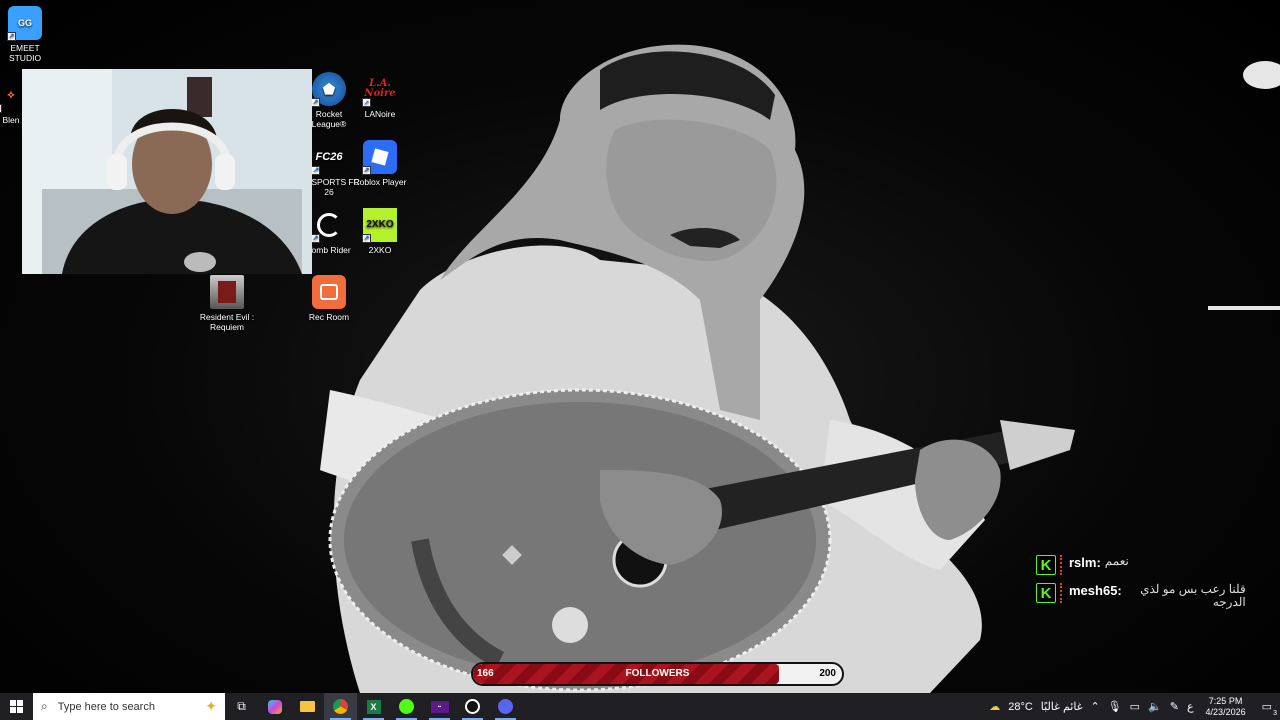  I want to click on obs-icon, so click(472, 706).